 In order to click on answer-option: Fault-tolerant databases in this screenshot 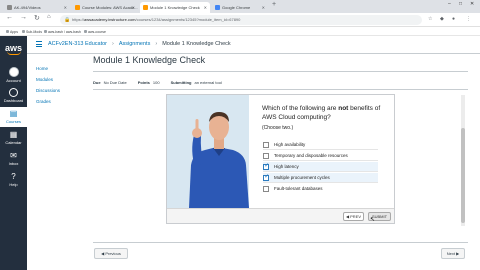, I will do `click(320, 188)`.